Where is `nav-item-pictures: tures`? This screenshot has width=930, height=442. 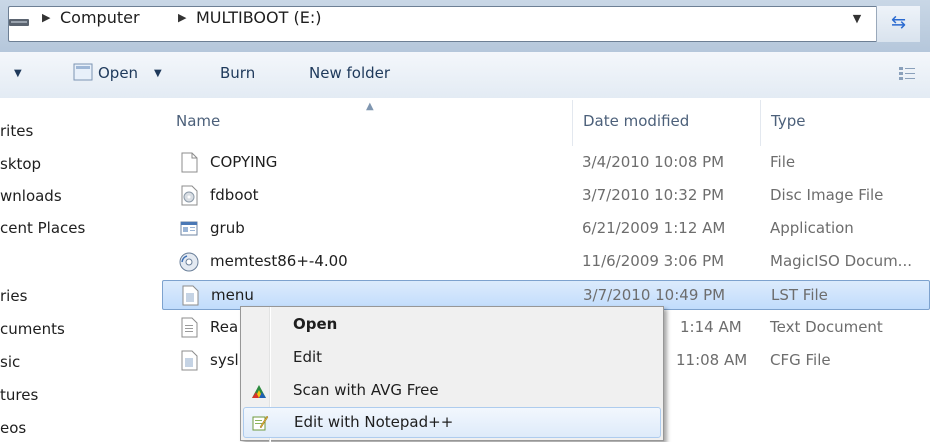
nav-item-pictures: tures is located at coordinates (19, 395).